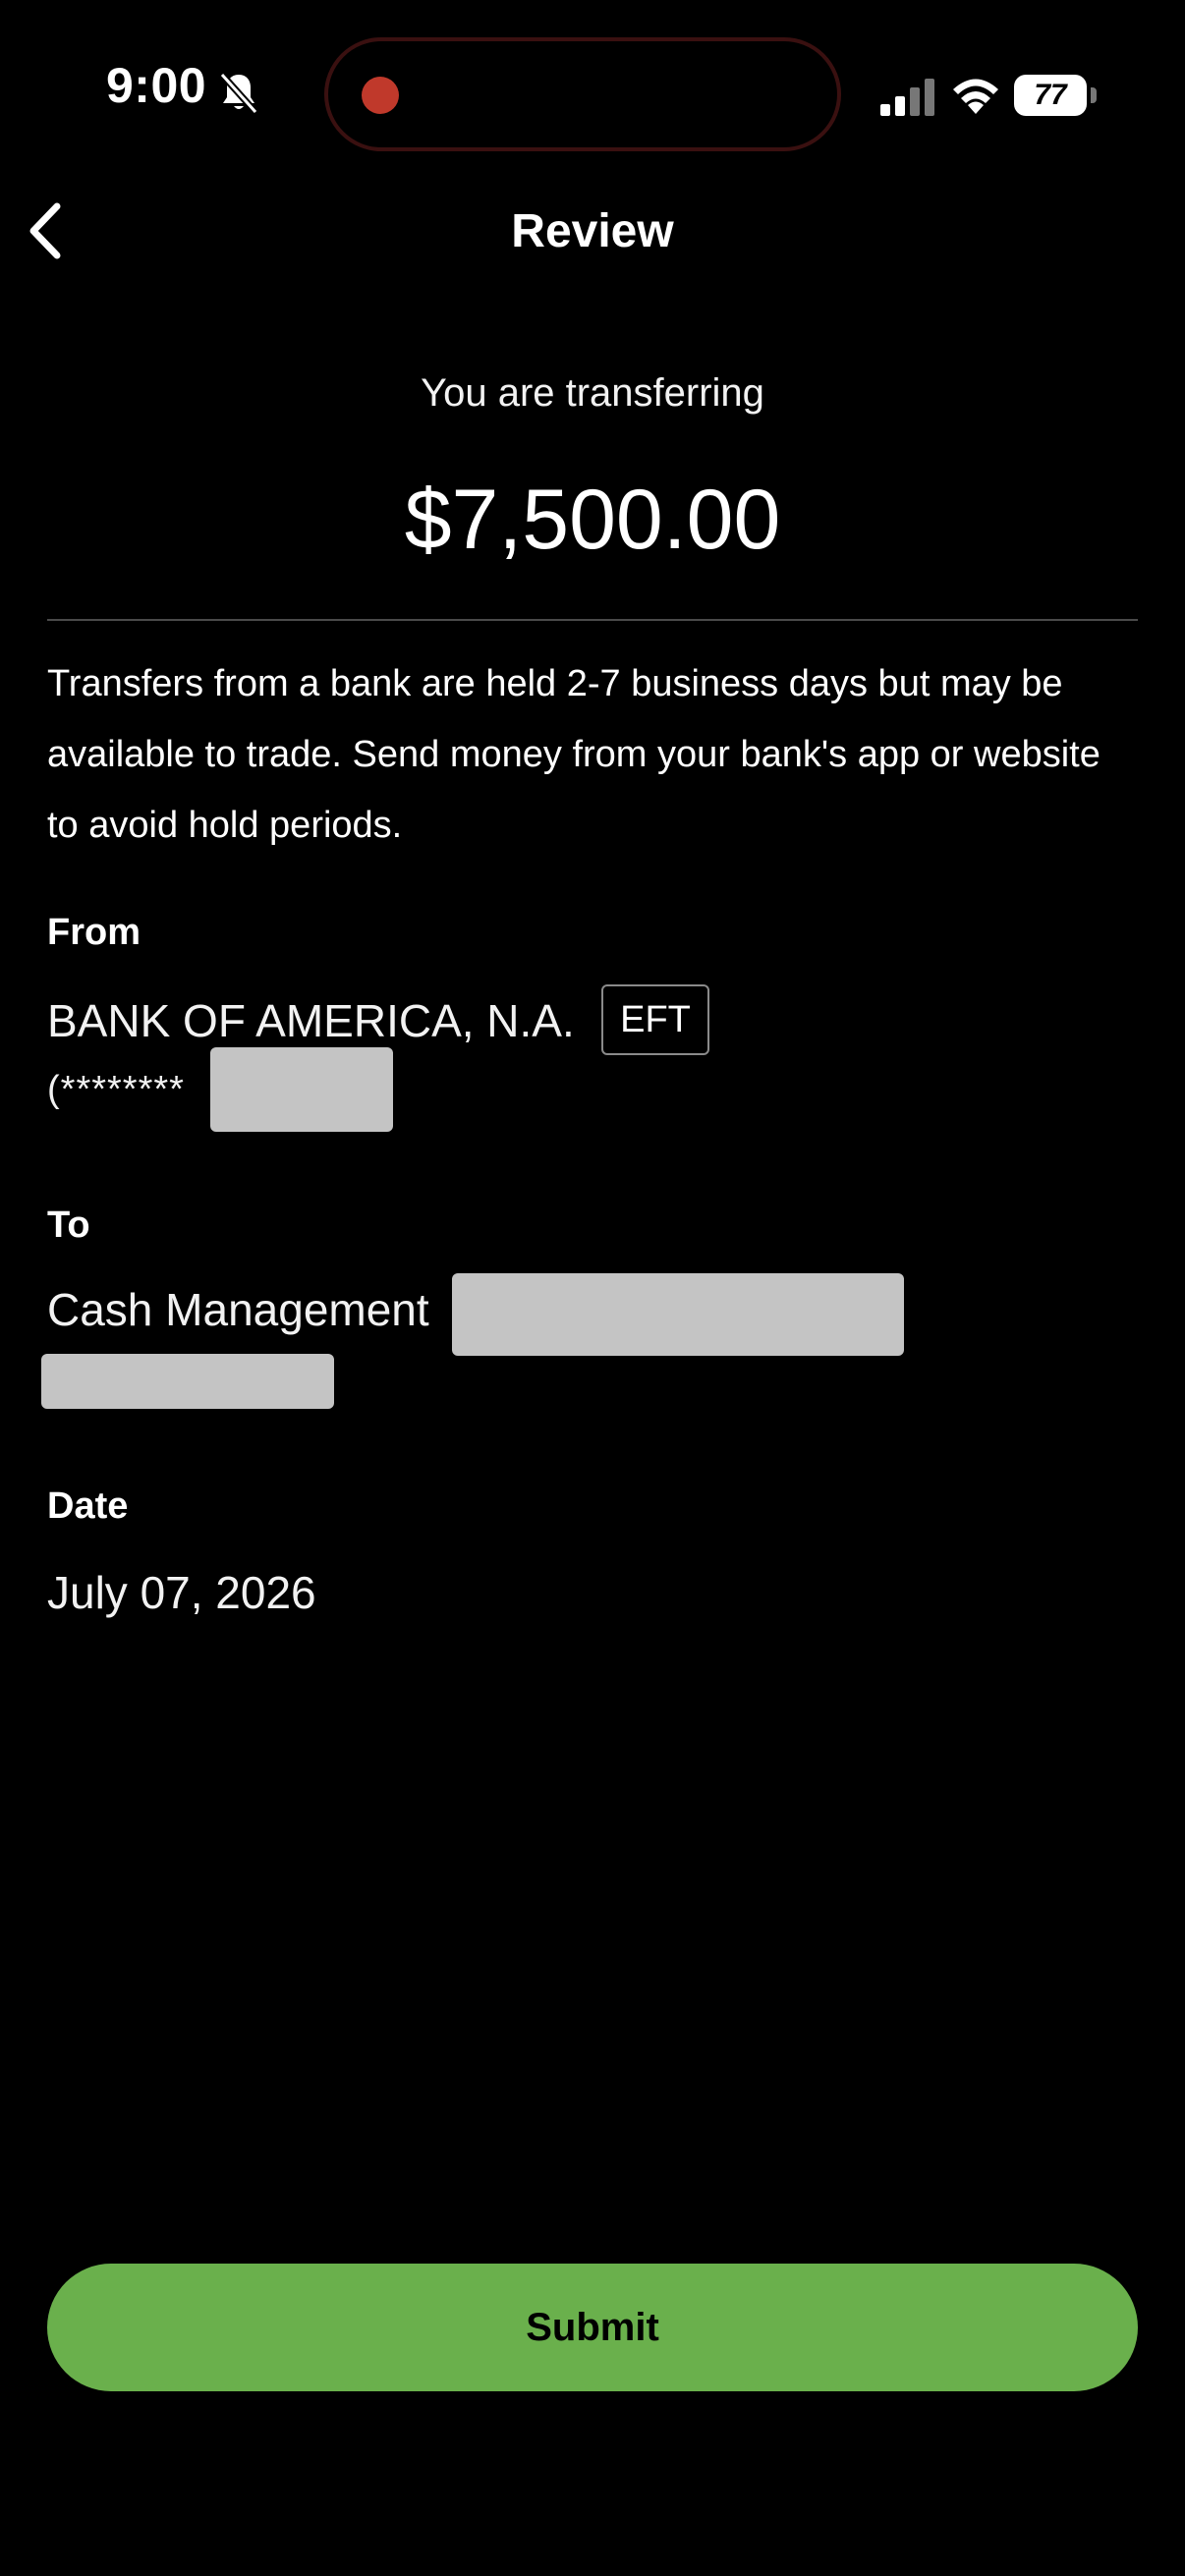 This screenshot has width=1185, height=2576. Describe the element at coordinates (583, 94) in the screenshot. I see `dynamic-island` at that location.